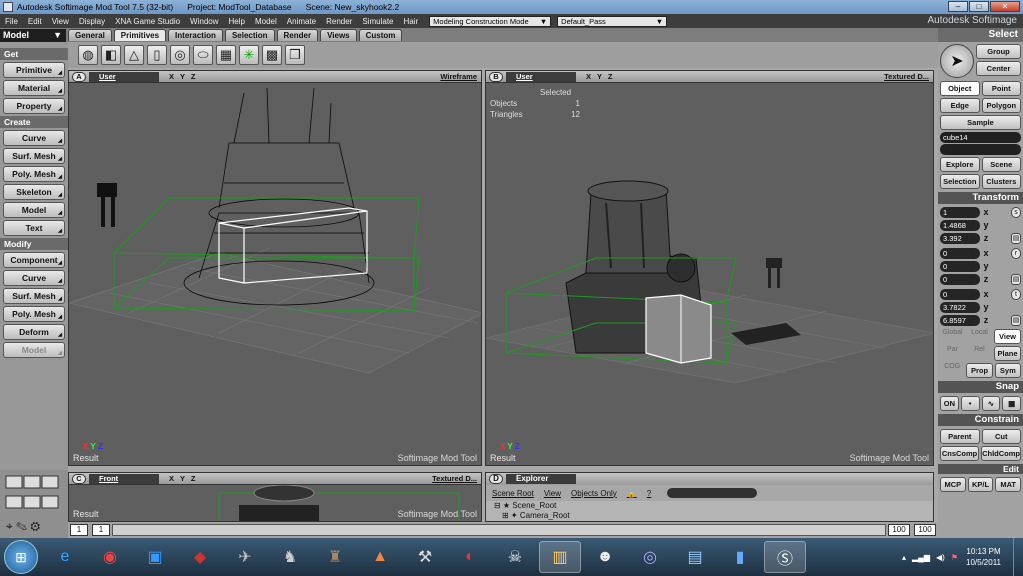 The height and width of the screenshot is (576, 1023). I want to click on menu-edit: Edit, so click(35, 21).